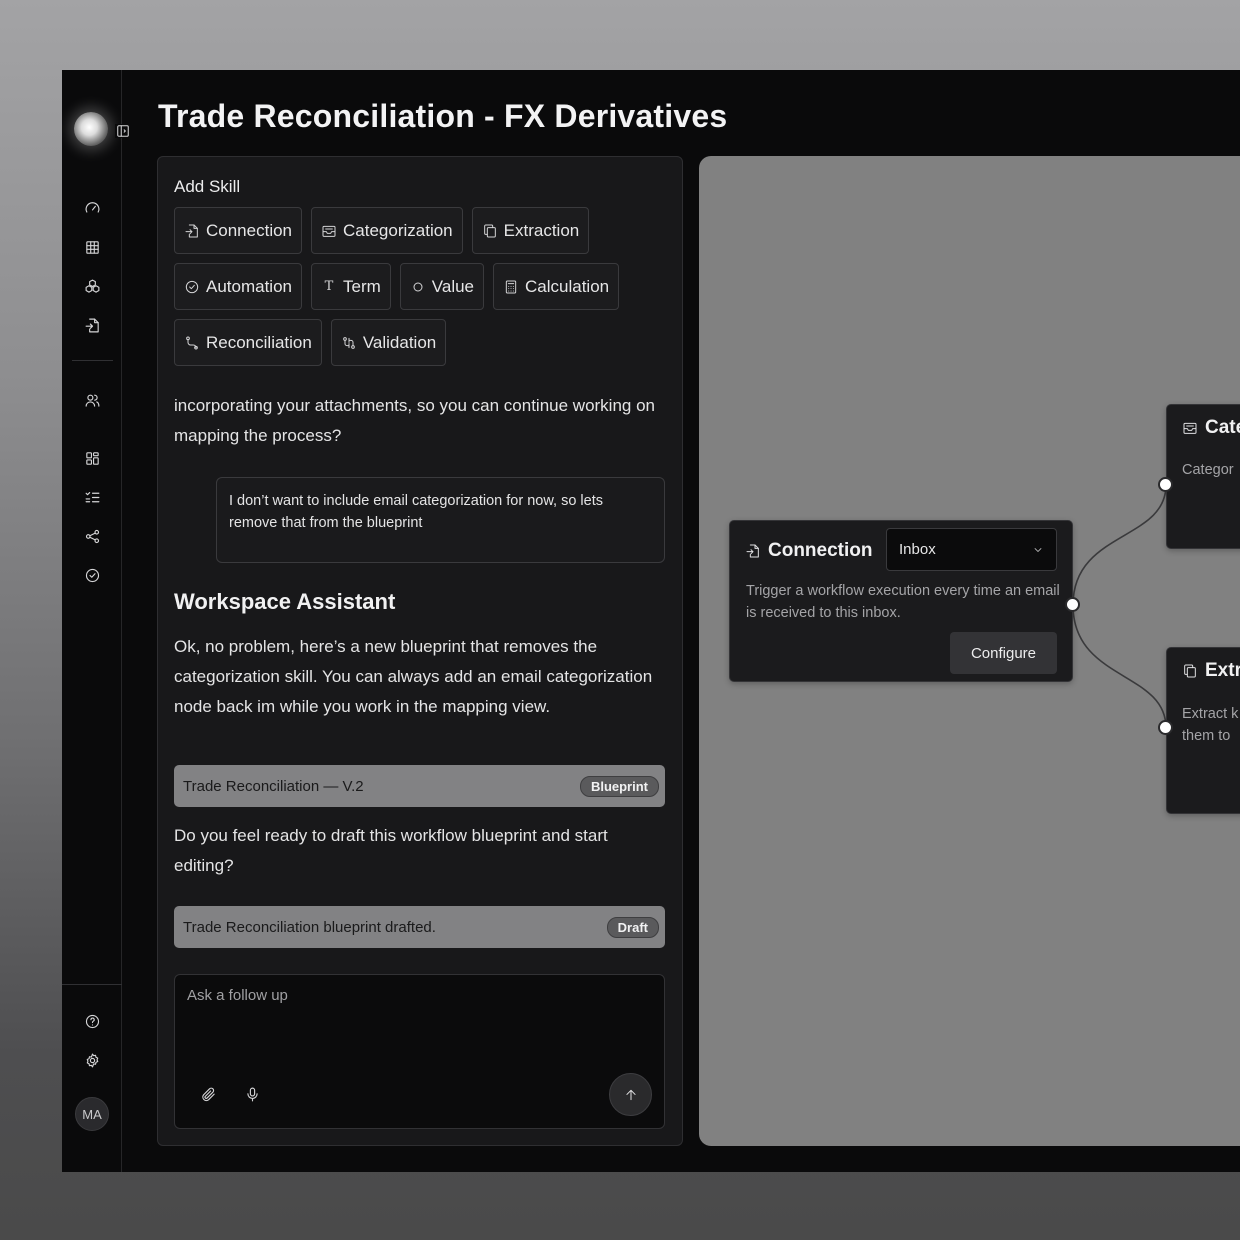 The height and width of the screenshot is (1240, 1240). I want to click on skill-chip-reconciliation: Reconciliation, so click(248, 342).